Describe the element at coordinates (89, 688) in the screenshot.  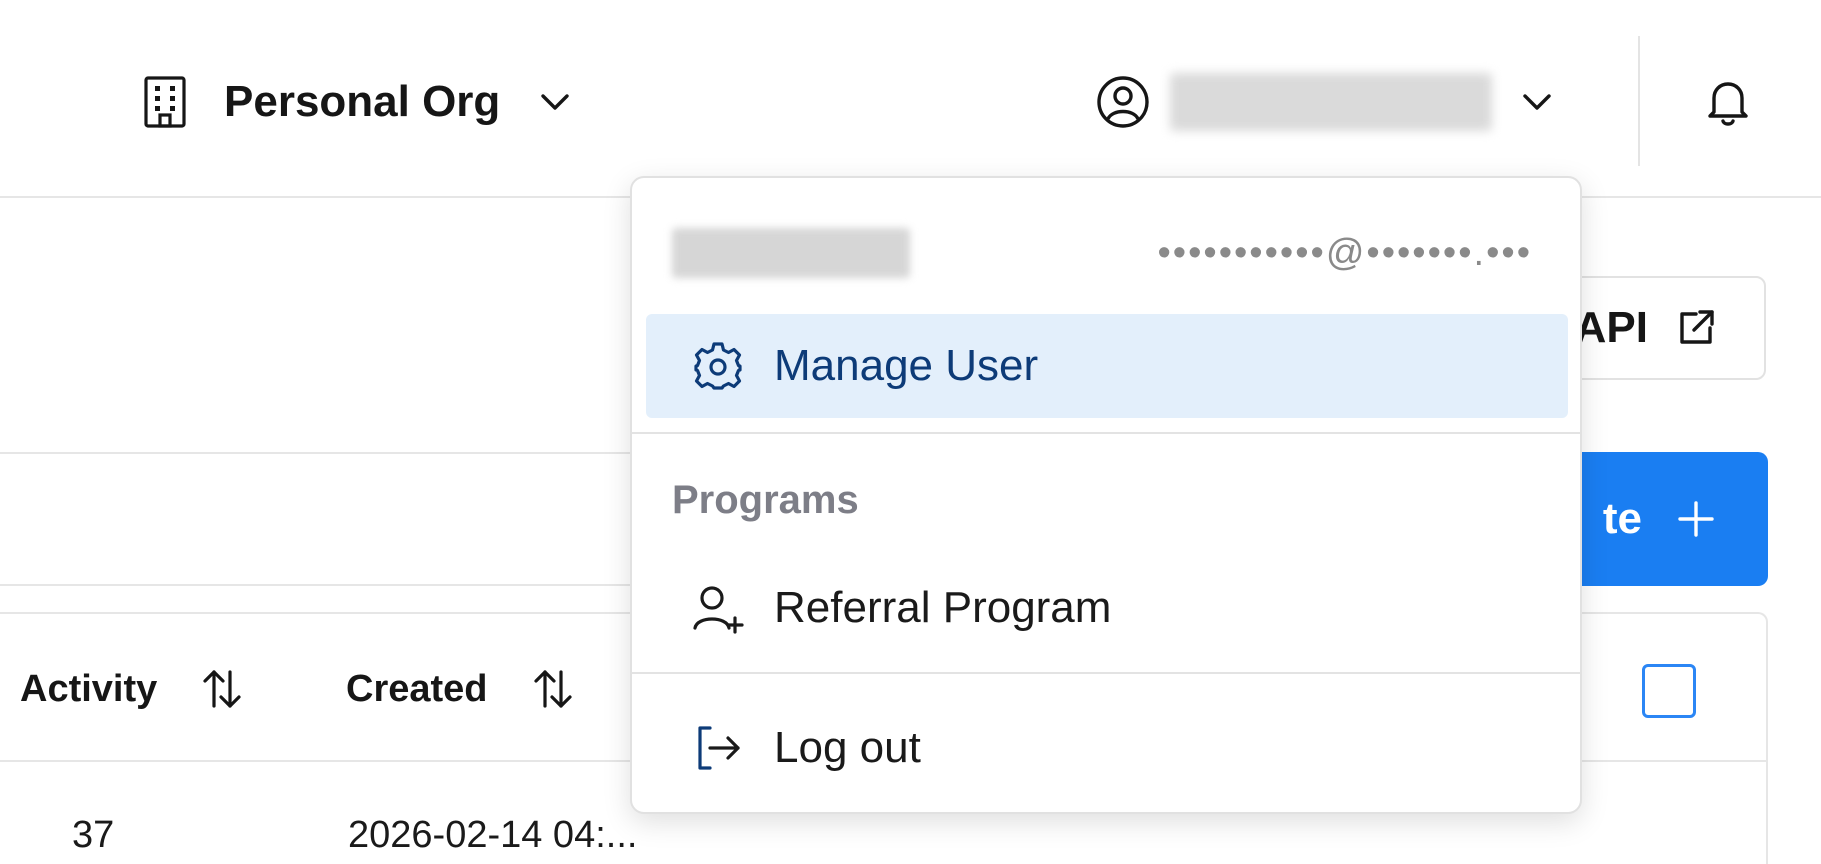
I see `column-header-label: Activity` at that location.